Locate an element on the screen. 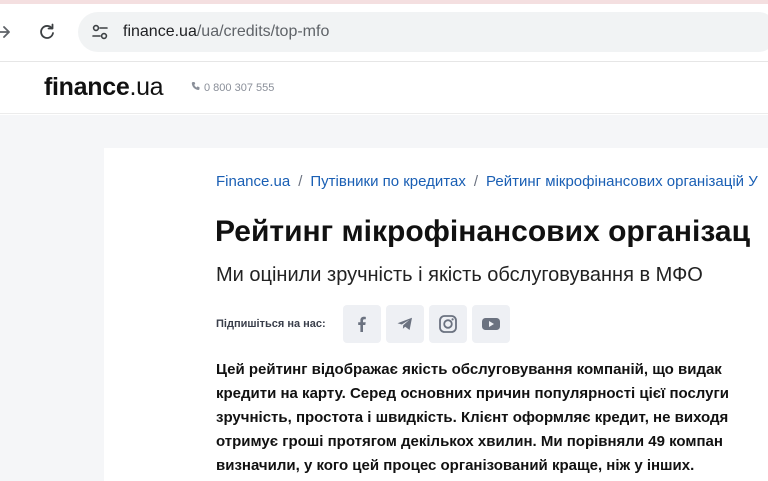 The height and width of the screenshot is (481, 768). facebook-button is located at coordinates (362, 324).